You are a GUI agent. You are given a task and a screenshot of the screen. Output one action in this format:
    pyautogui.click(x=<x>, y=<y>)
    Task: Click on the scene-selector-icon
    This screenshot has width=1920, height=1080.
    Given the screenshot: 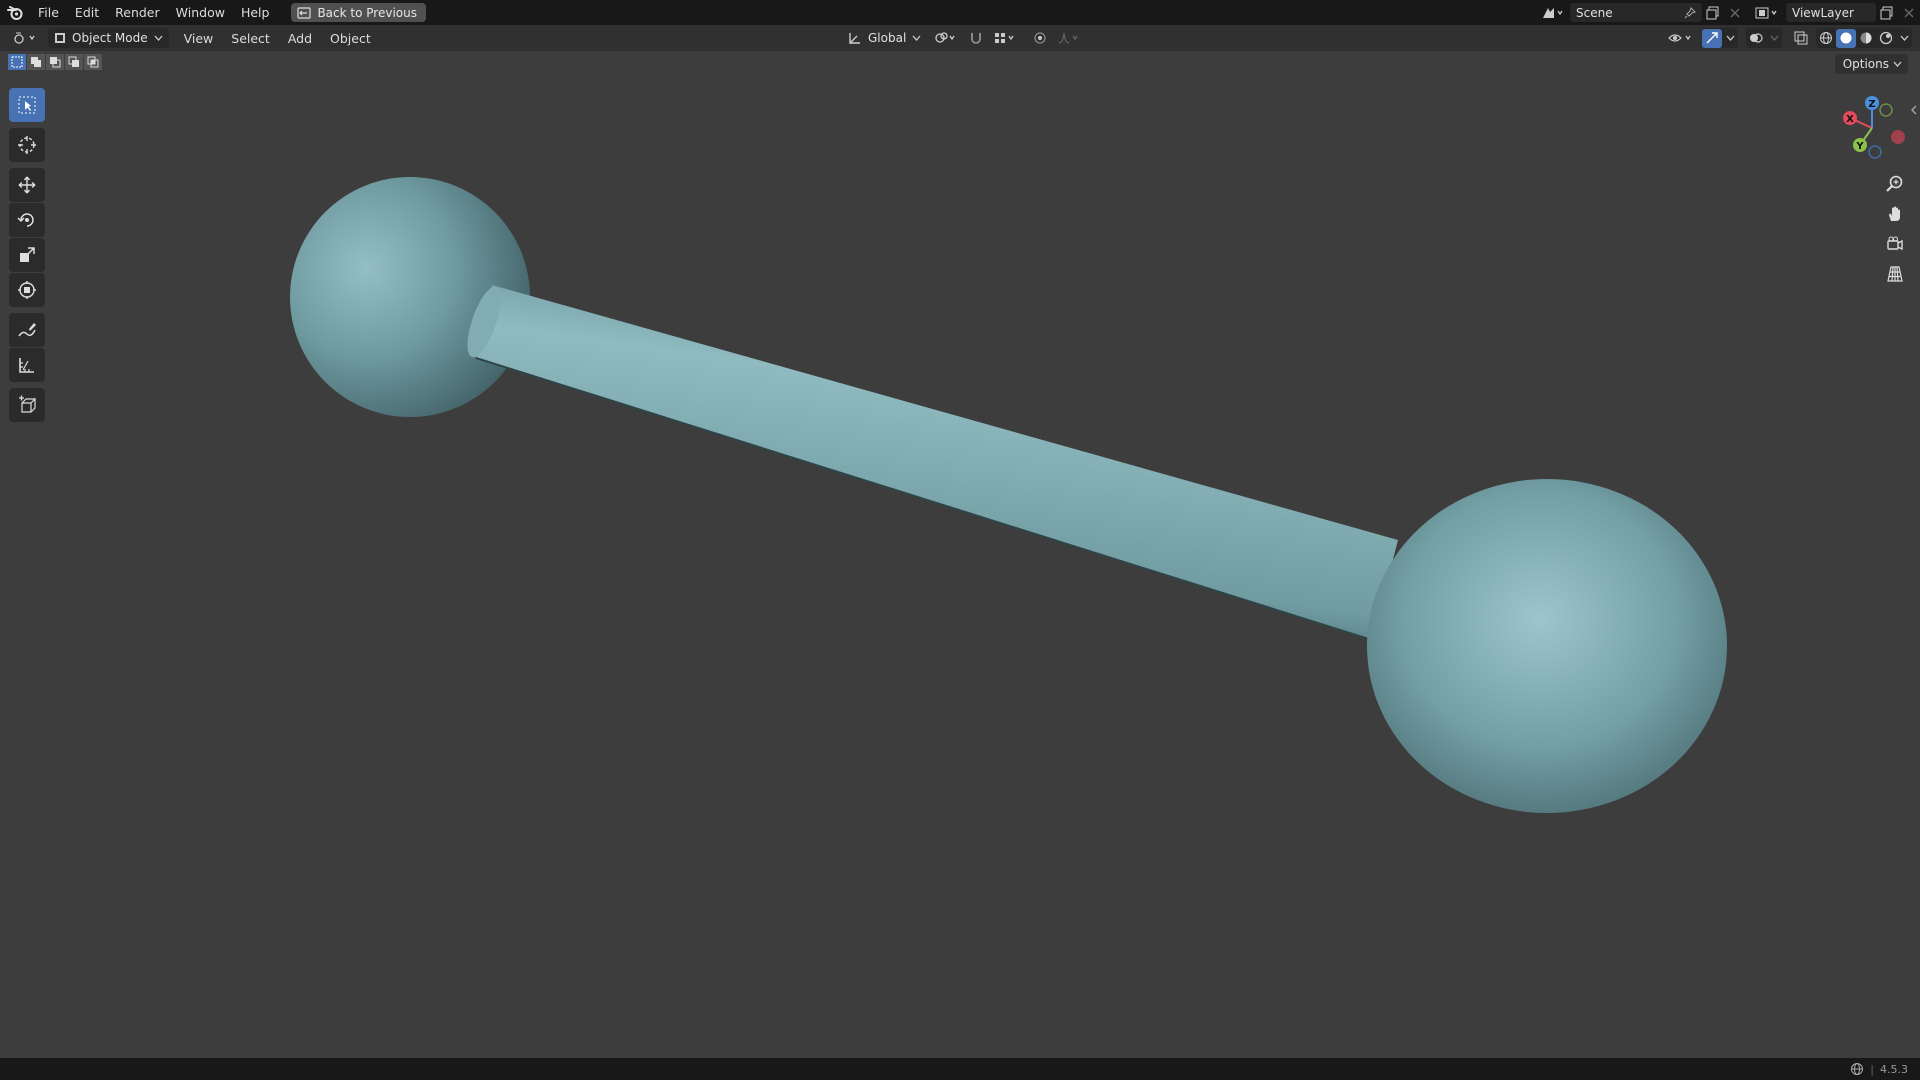 What is the action you would take?
    pyautogui.click(x=1552, y=12)
    